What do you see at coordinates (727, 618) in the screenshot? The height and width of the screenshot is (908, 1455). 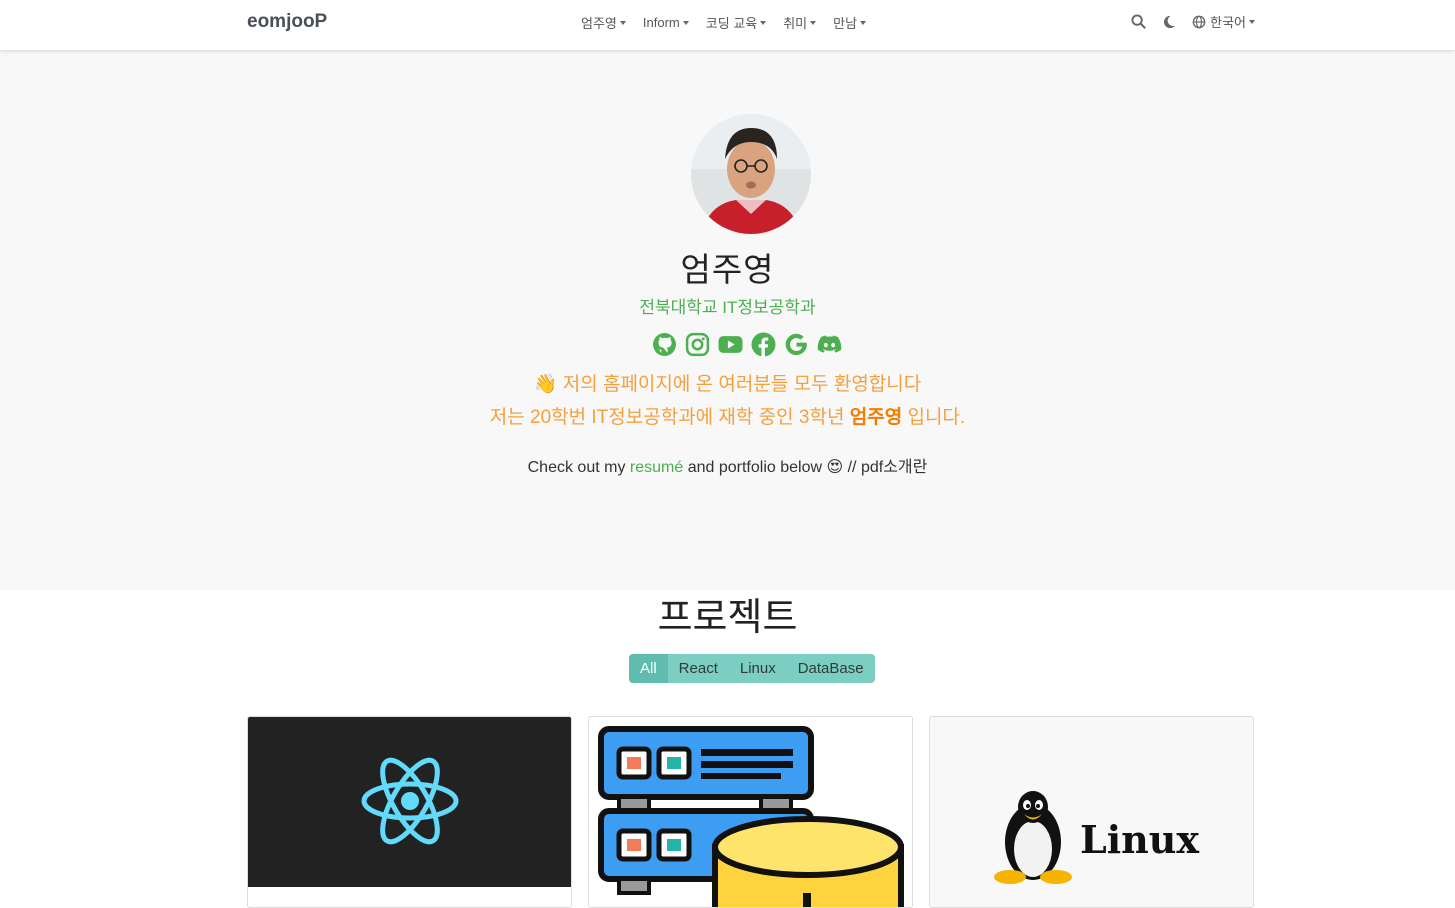 I see `projects-title: 프로젝트` at bounding box center [727, 618].